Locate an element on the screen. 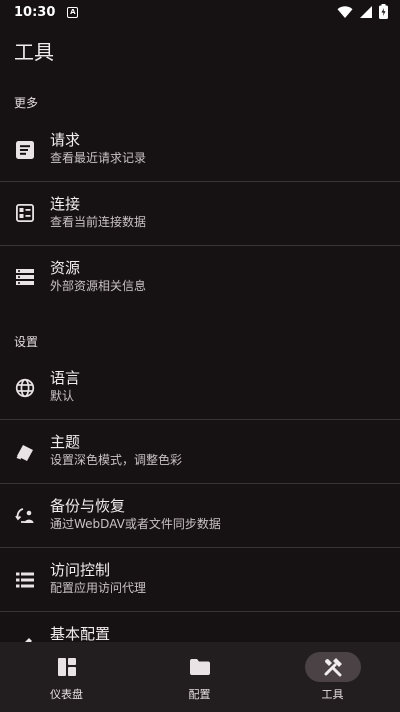 This screenshot has height=712, width=400. page-title: 工具 is located at coordinates (34, 52).